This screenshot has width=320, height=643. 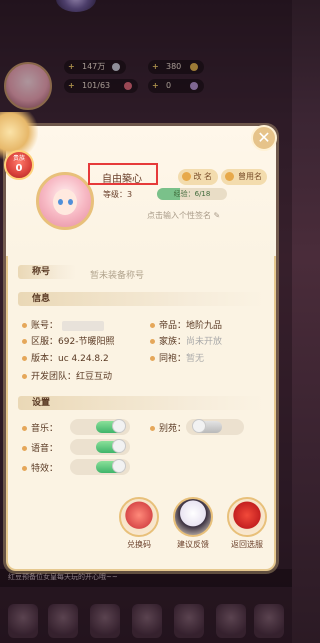 I want to click on setting-effects-label: 特效：, so click(x=40, y=467).